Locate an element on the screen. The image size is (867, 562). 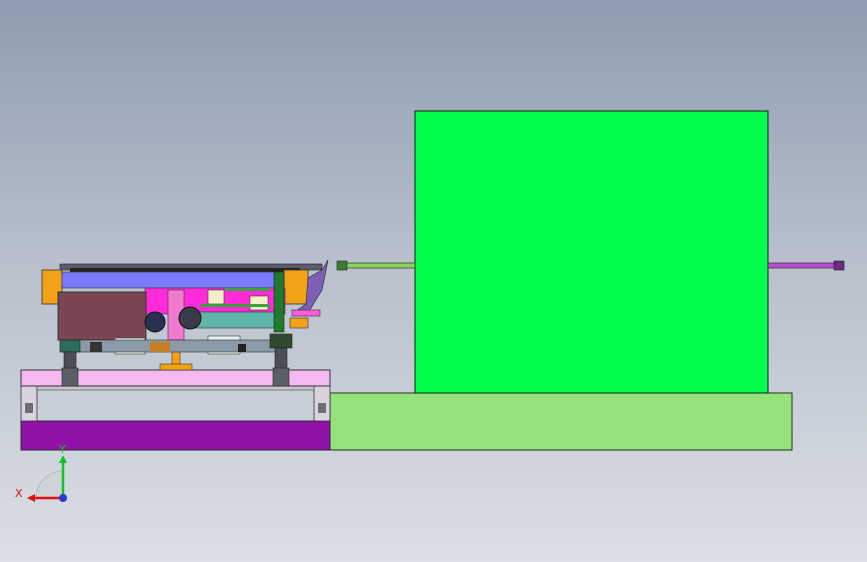
machine-assembly is located at coordinates (185, 323).